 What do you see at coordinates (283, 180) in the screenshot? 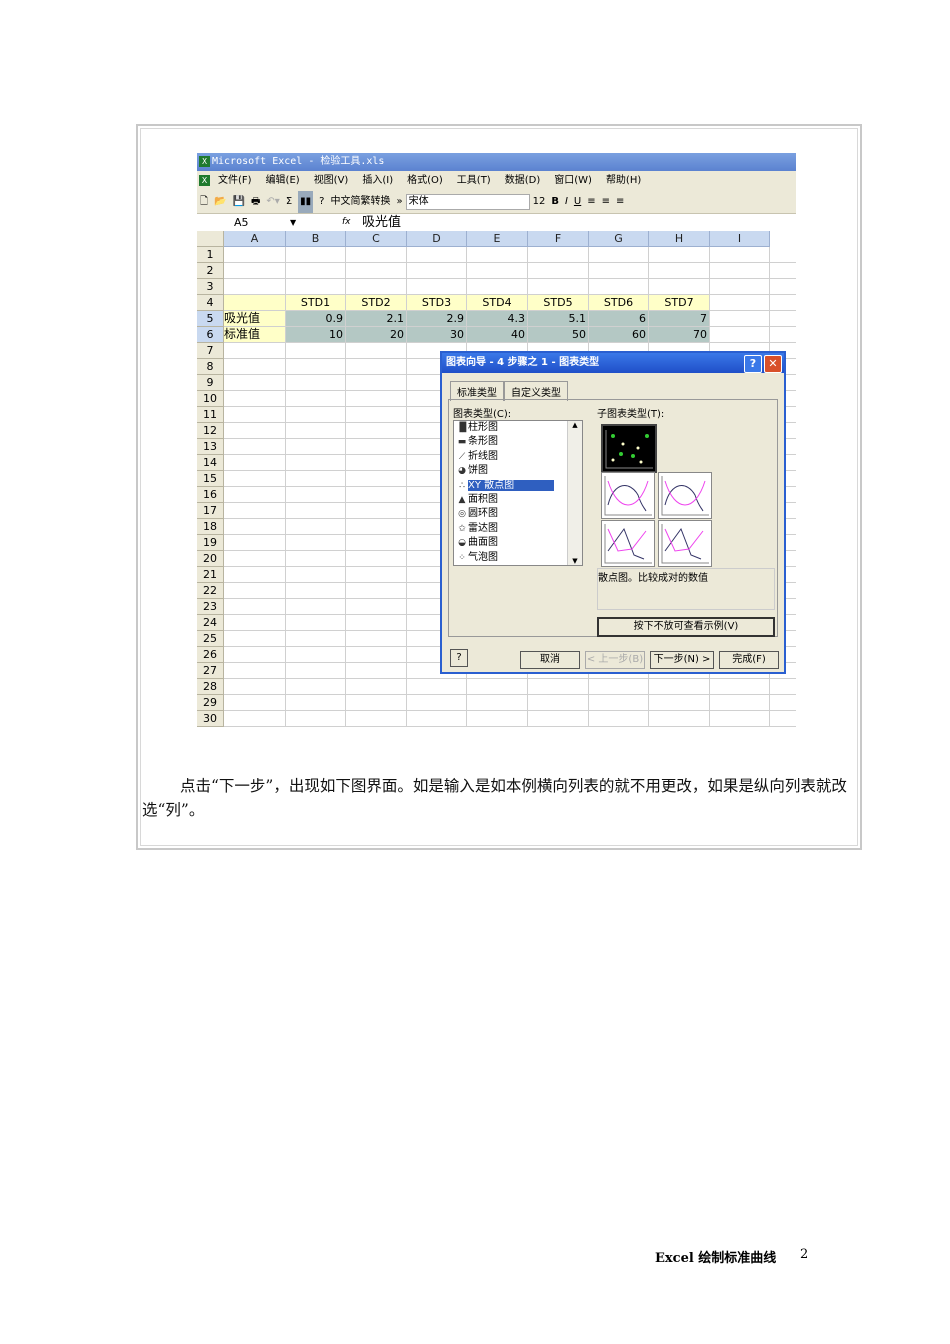
I see `menu-item: 编辑(E)` at bounding box center [283, 180].